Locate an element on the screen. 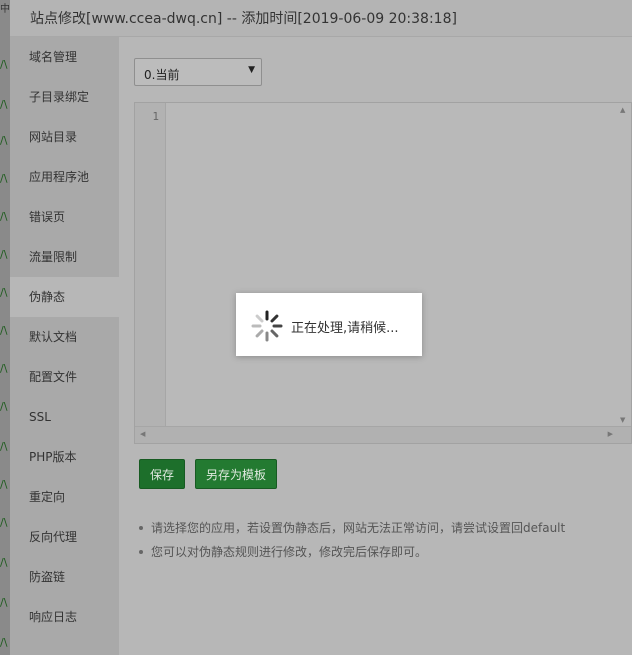 Image resolution: width=632 pixels, height=655 pixels. sidebar-item-php-version: PHP版本 is located at coordinates (64, 457).